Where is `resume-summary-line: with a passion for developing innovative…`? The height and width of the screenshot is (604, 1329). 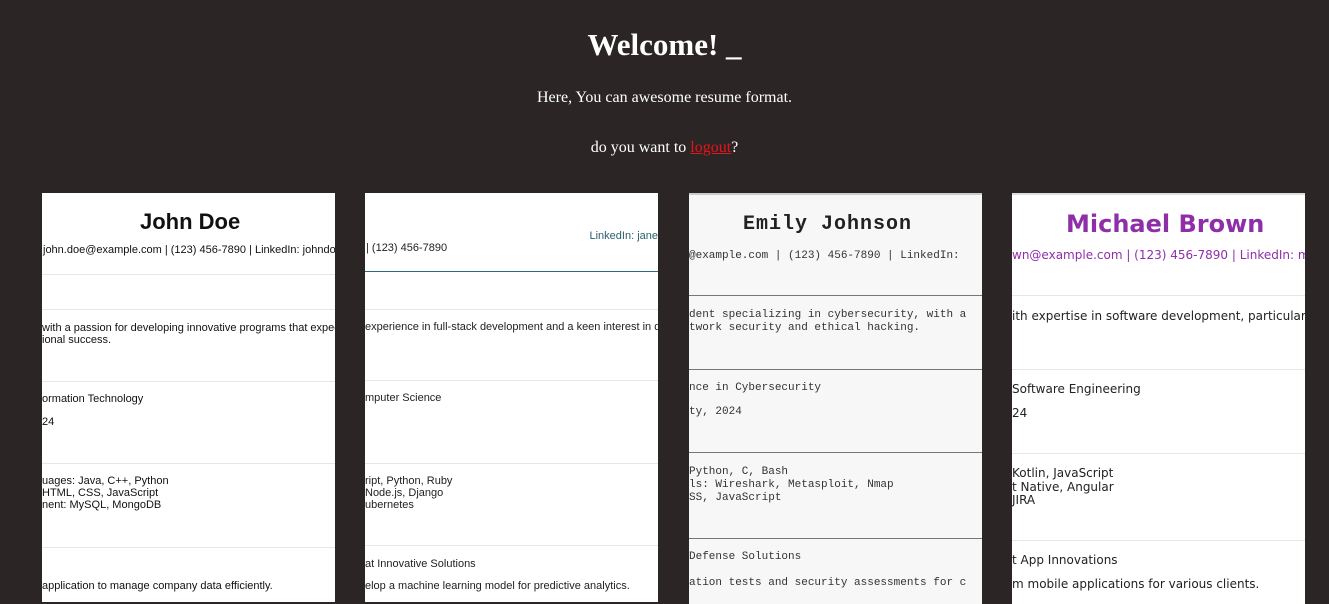 resume-summary-line: with a passion for developing innovative… is located at coordinates (188, 328).